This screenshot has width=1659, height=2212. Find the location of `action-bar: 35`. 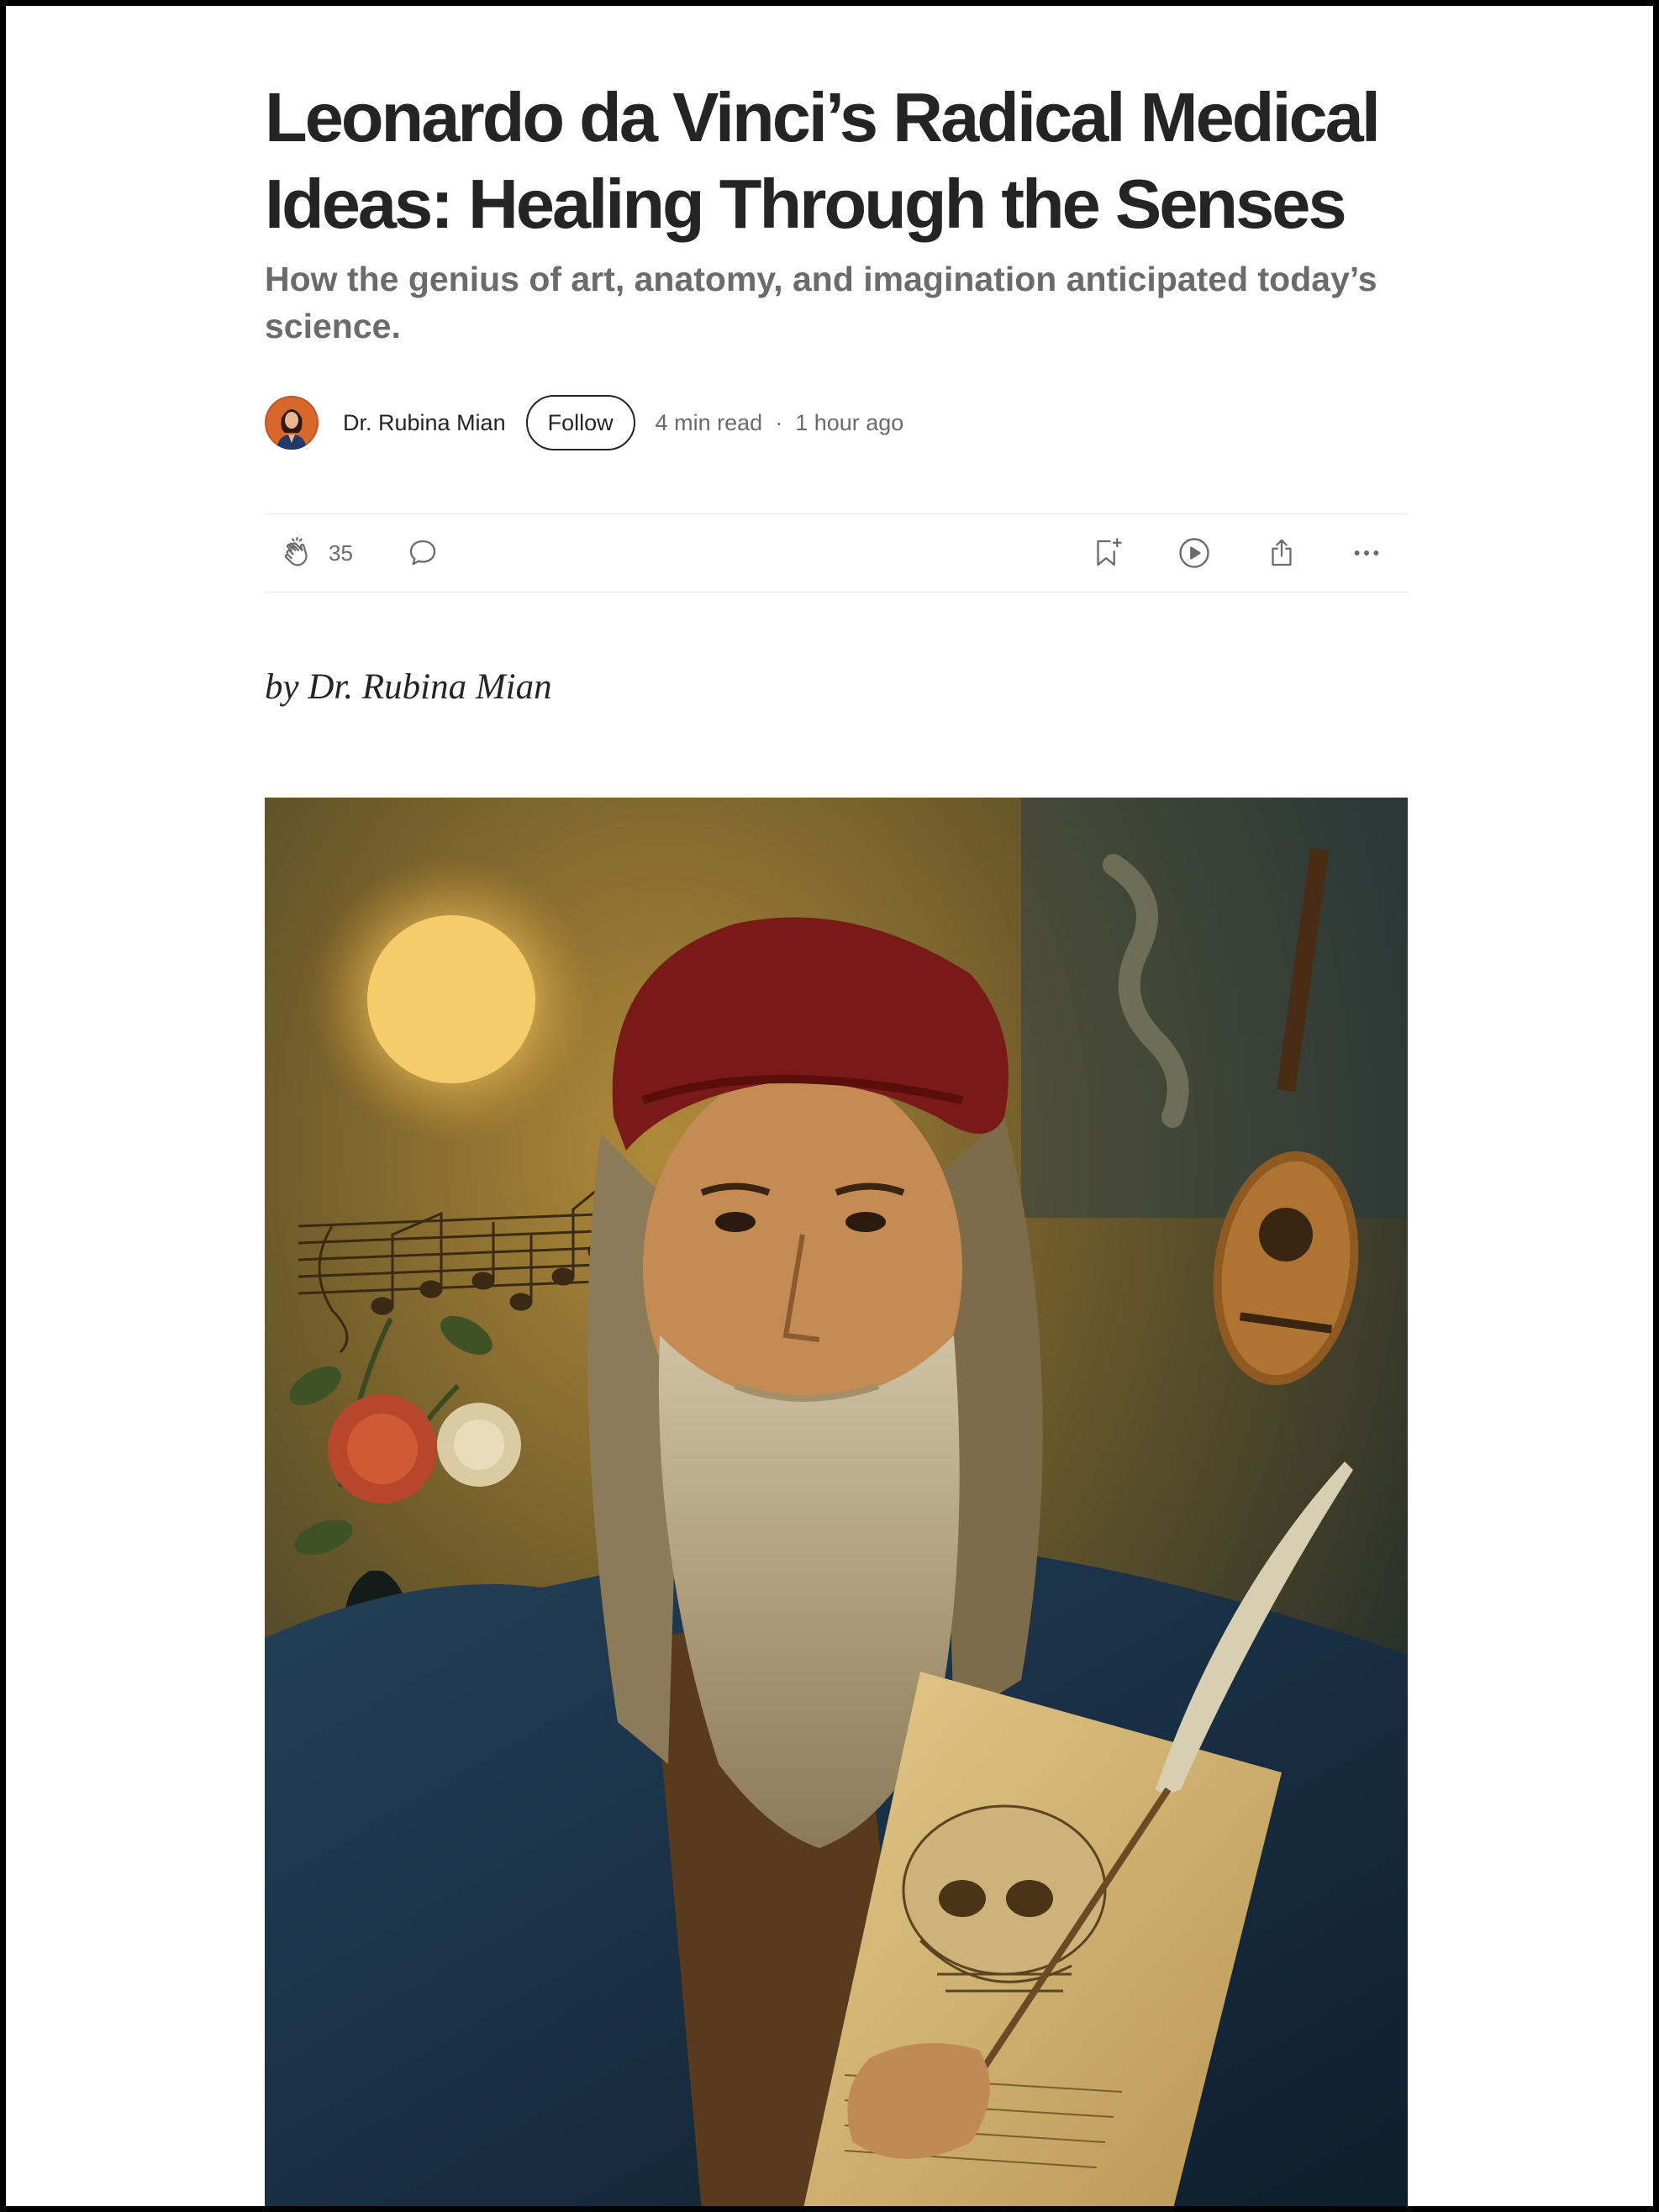

action-bar: 35 is located at coordinates (836, 553).